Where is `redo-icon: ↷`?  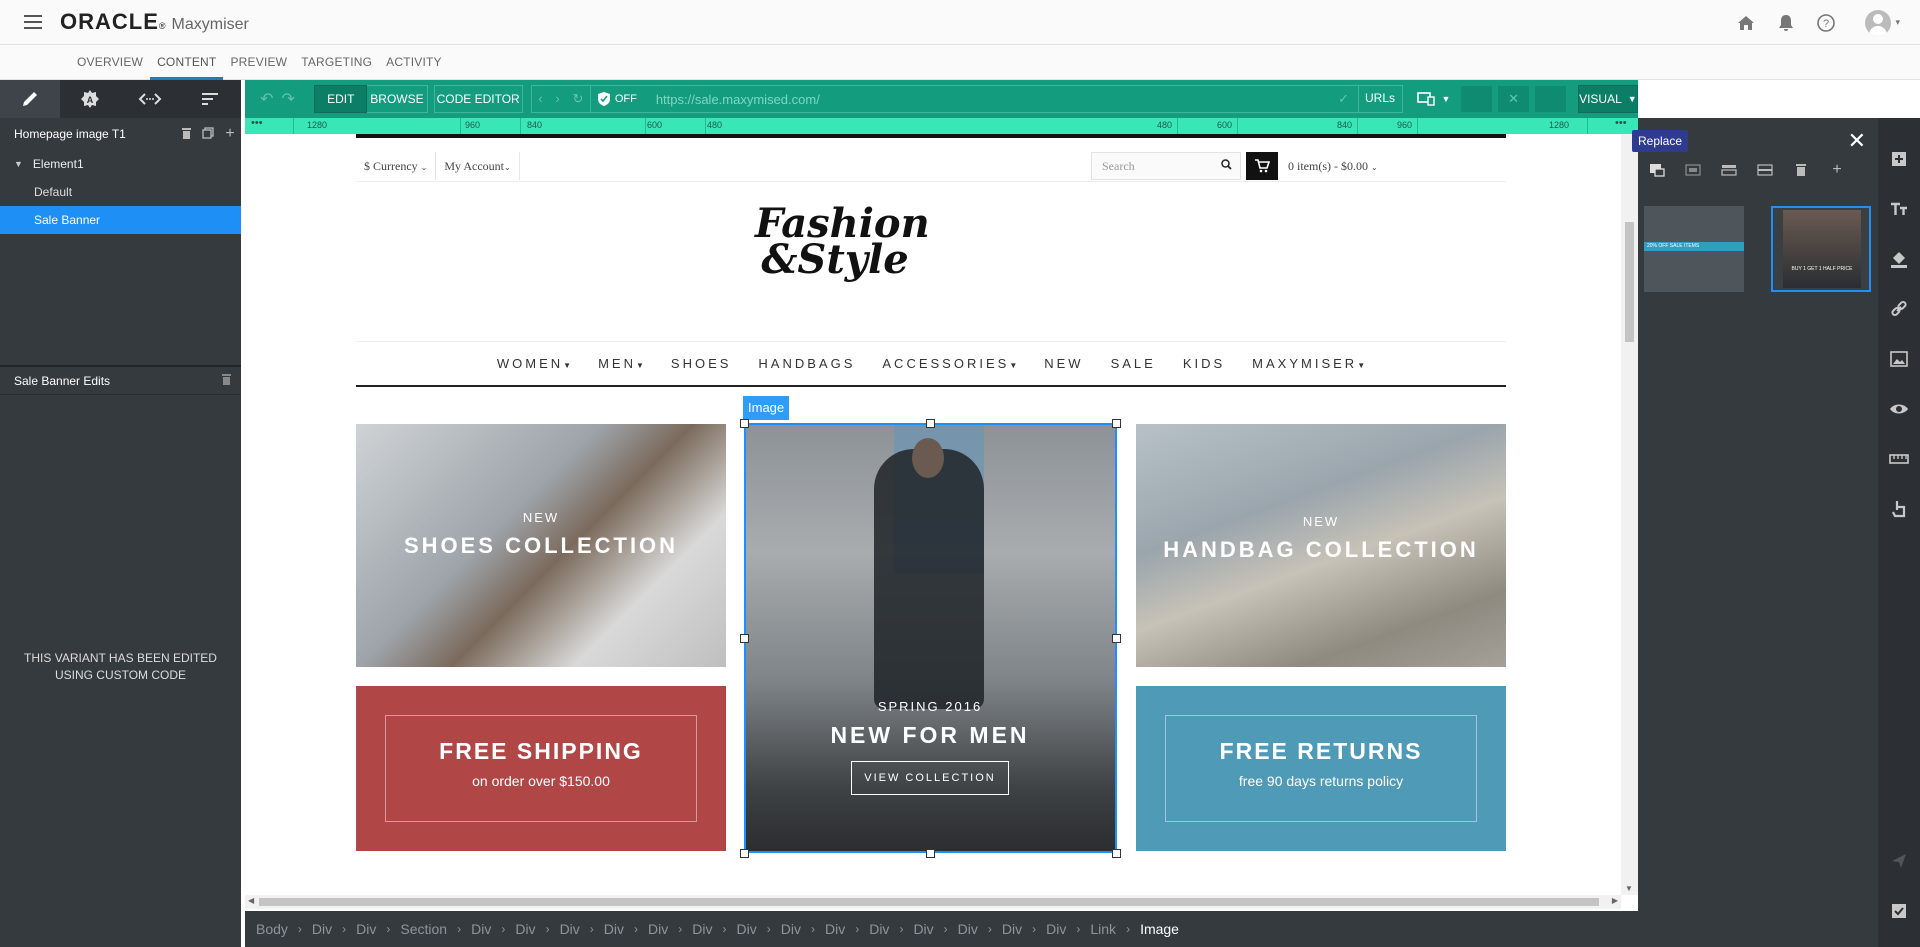 redo-icon: ↷ is located at coordinates (292, 99).